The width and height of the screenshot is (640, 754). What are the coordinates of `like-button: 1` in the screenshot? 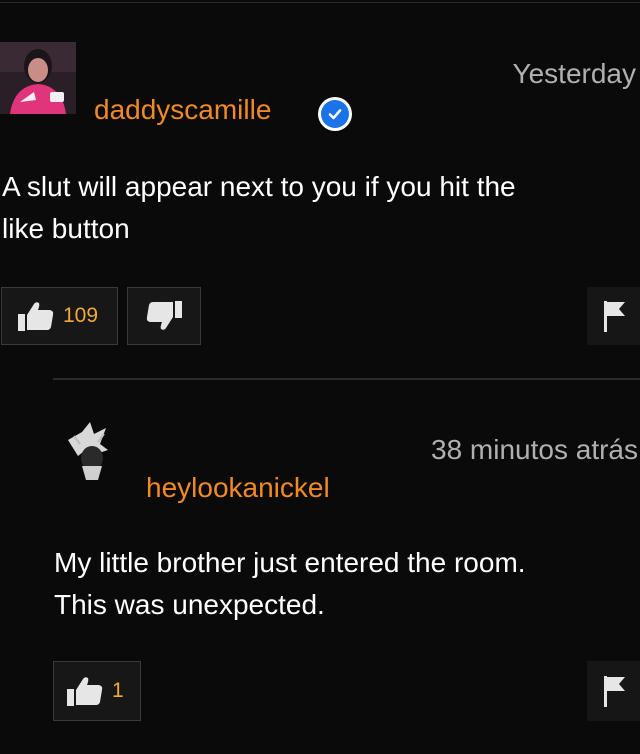 It's located at (97, 691).